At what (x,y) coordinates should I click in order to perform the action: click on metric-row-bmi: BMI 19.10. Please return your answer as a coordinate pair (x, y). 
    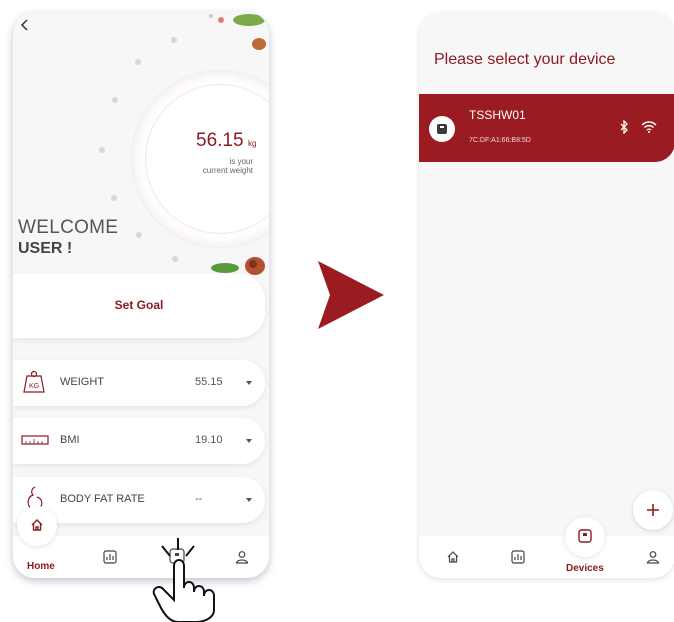
    Looking at the image, I should click on (139, 441).